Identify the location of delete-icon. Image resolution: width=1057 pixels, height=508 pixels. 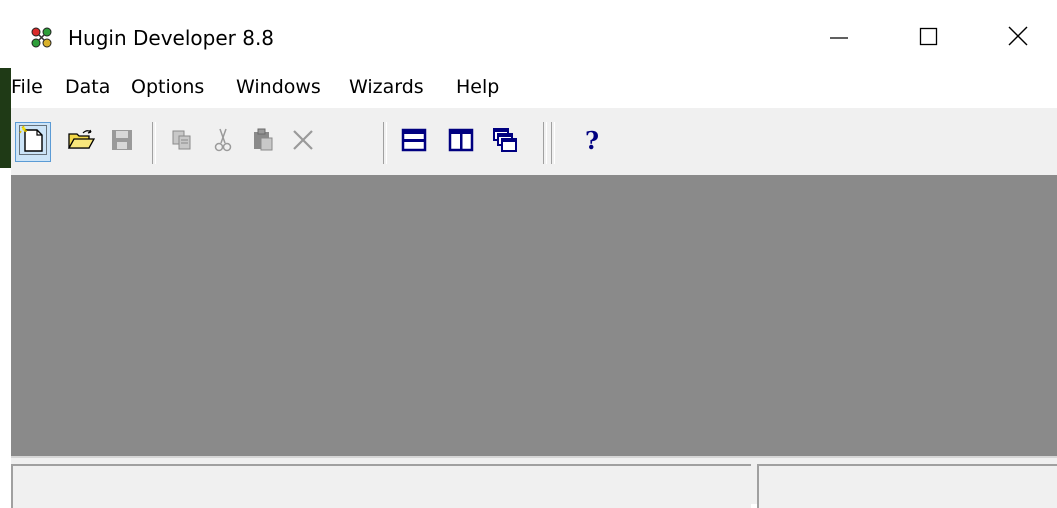
(303, 142).